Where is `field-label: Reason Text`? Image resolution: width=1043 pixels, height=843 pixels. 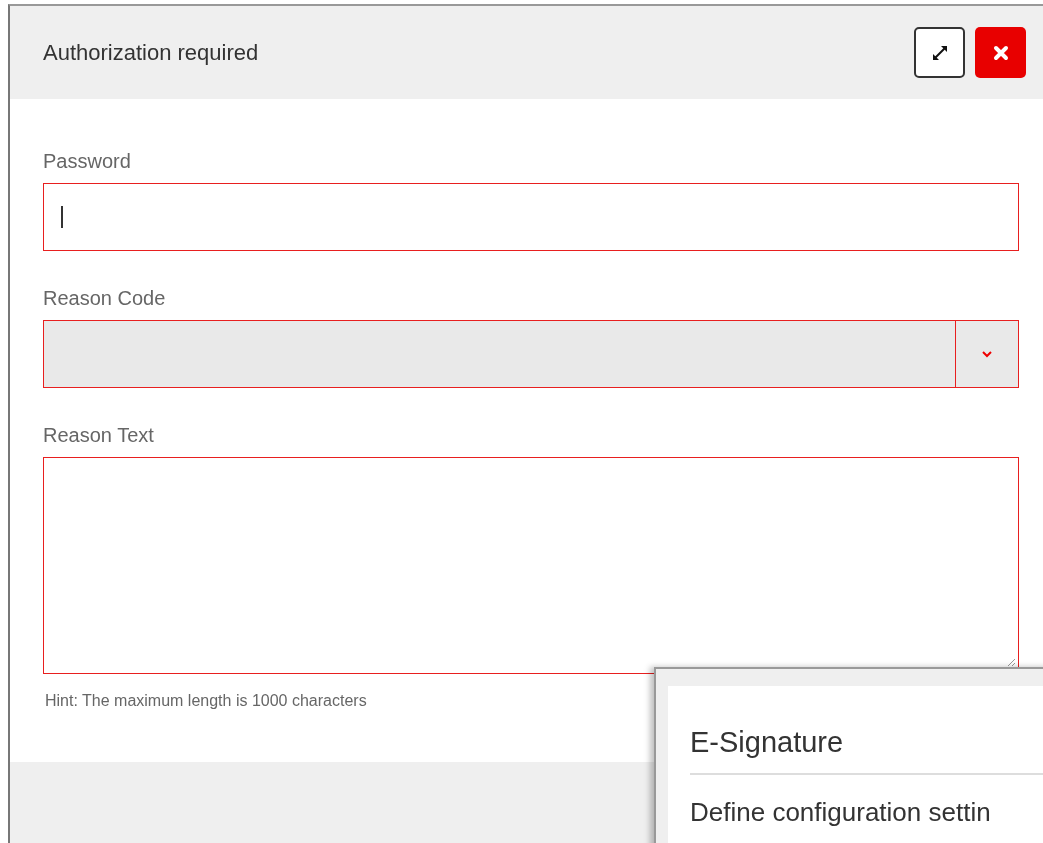
field-label: Reason Text is located at coordinates (98, 436).